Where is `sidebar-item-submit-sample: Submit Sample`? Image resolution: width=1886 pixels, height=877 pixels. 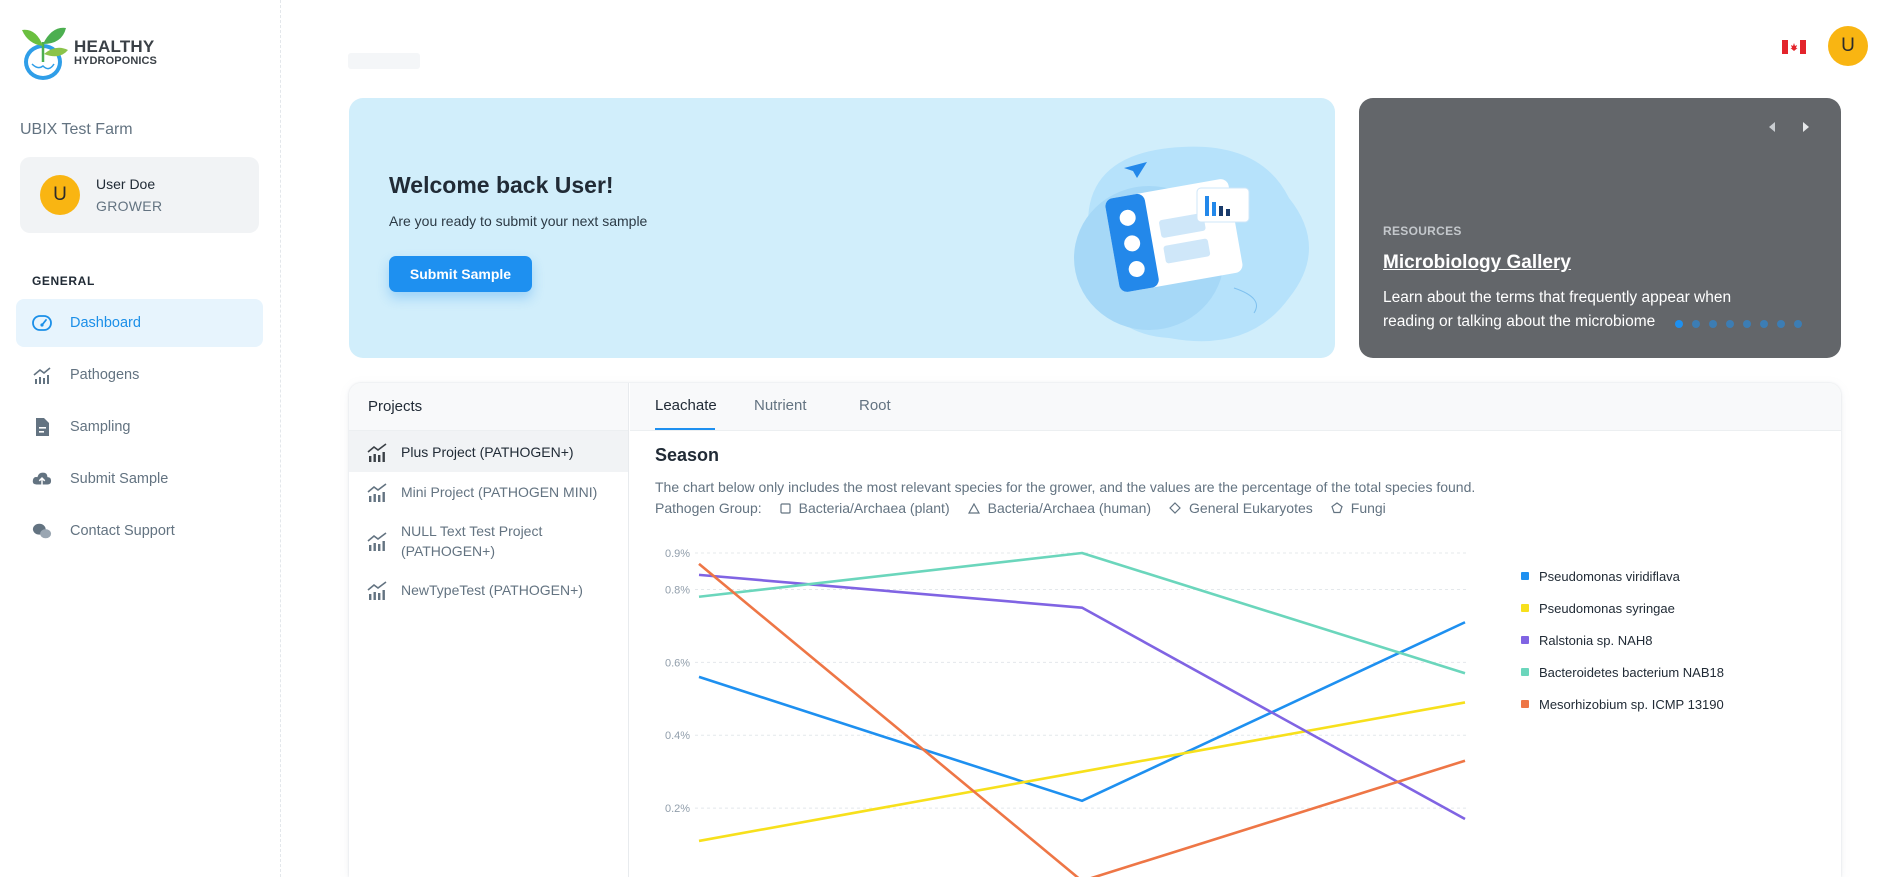 sidebar-item-submit-sample: Submit Sample is located at coordinates (139, 479).